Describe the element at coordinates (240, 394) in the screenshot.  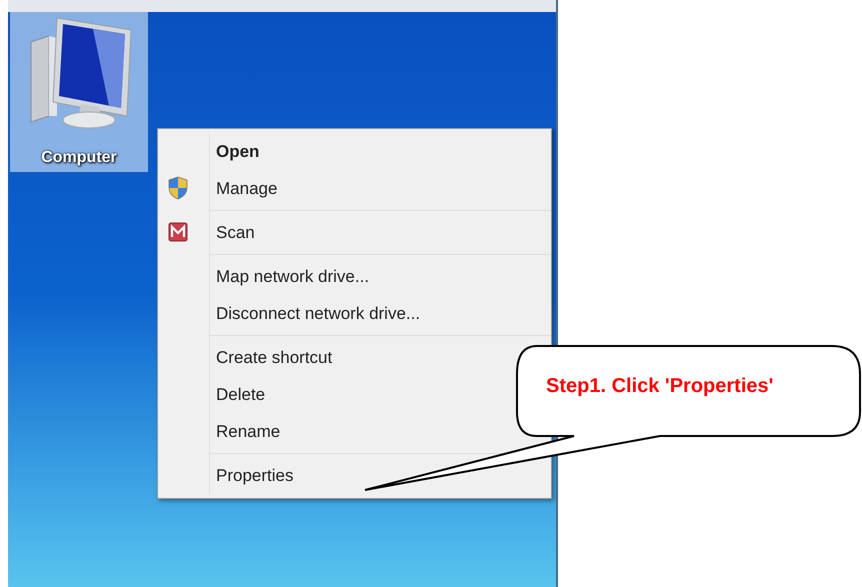
I see `menu-item: Delete` at that location.